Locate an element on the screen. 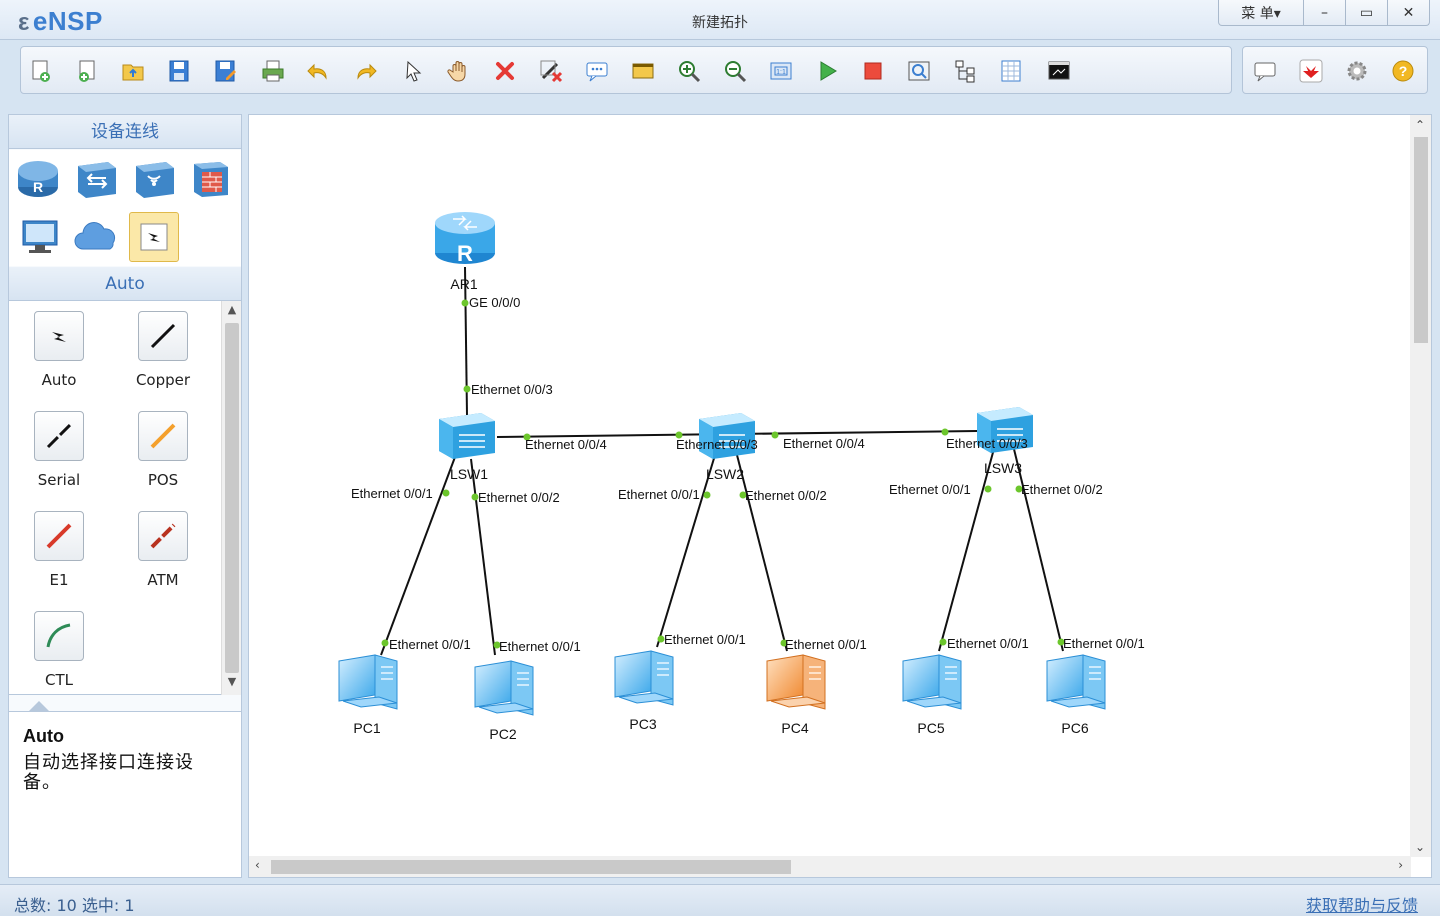 The height and width of the screenshot is (916, 1440). pc-terminal-icon is located at coordinates (40, 236).